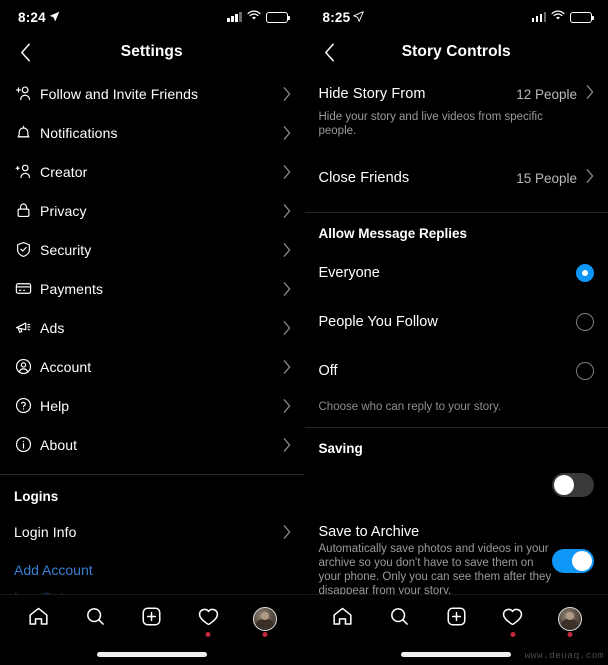 This screenshot has height=665, width=608. Describe the element at coordinates (152, 405) in the screenshot. I see `sidebar-item-help: Help` at that location.